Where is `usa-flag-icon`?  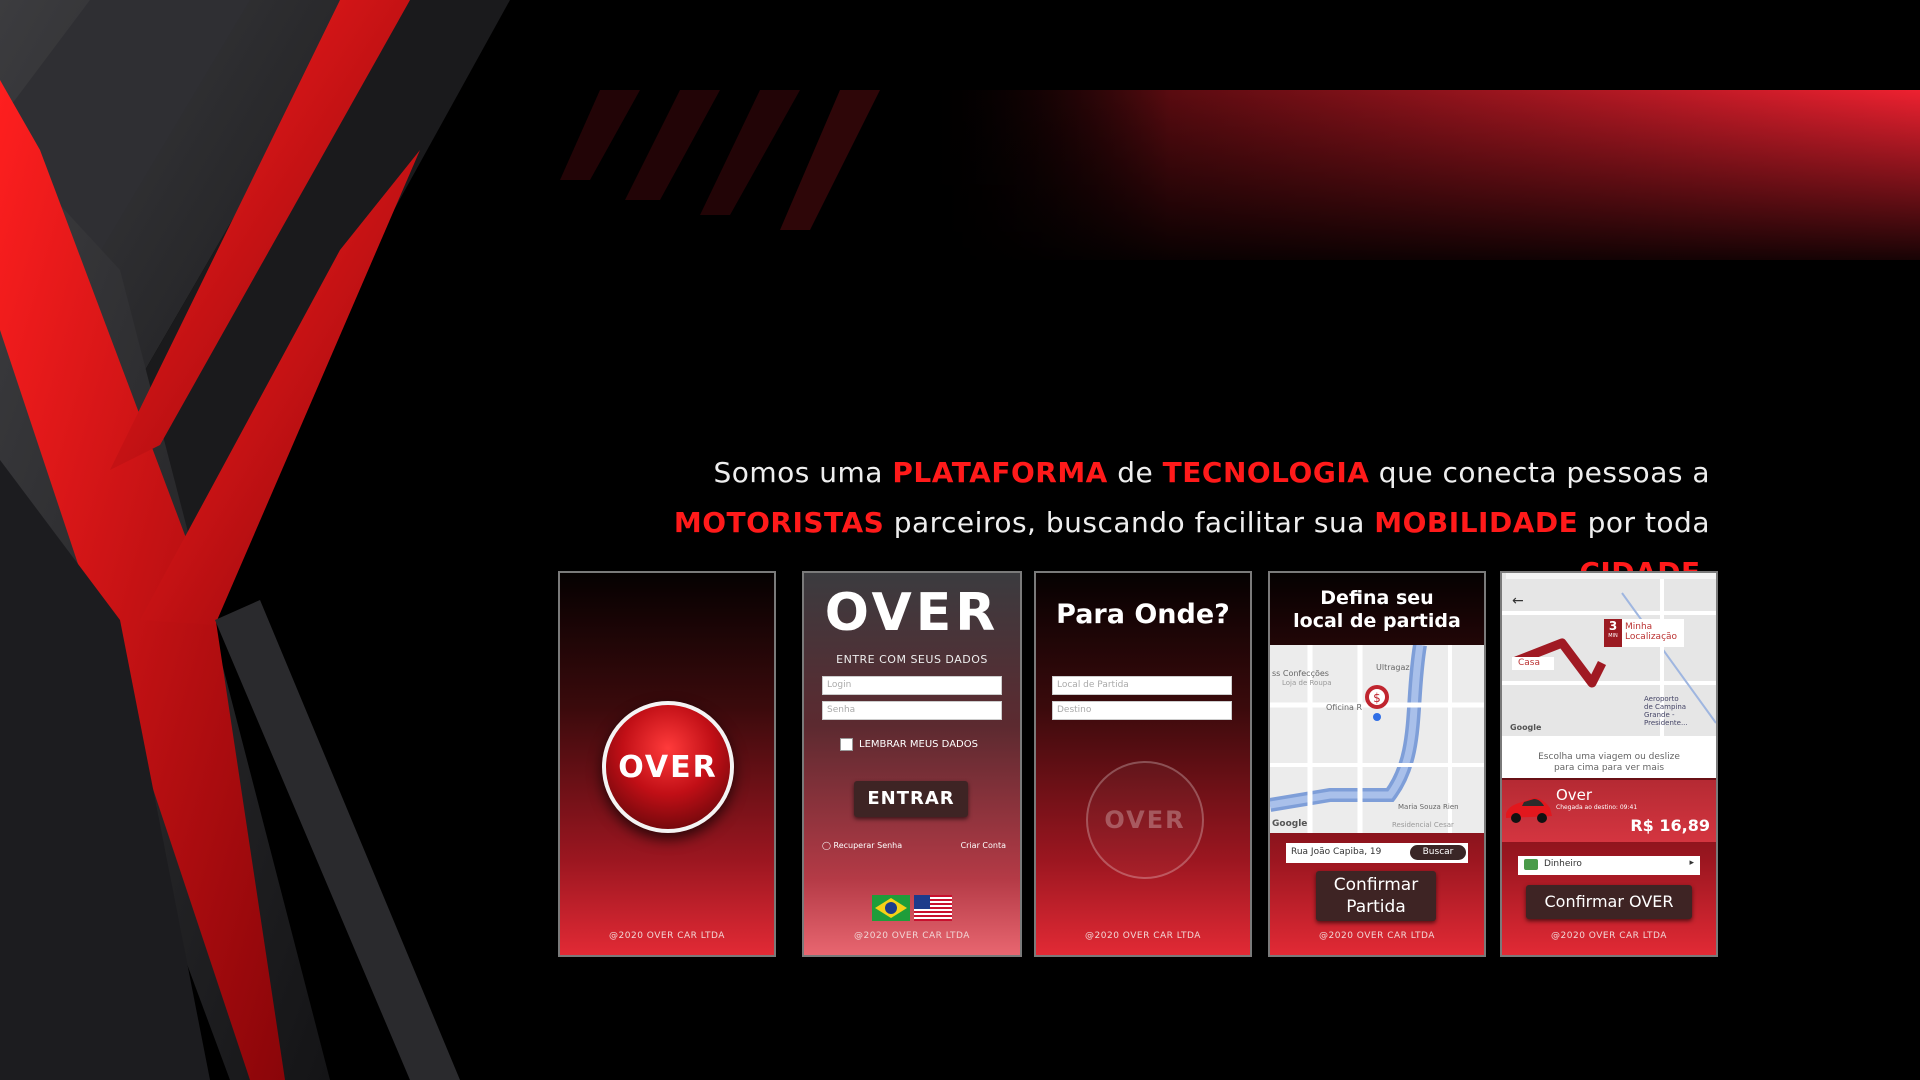
usa-flag-icon is located at coordinates (933, 908).